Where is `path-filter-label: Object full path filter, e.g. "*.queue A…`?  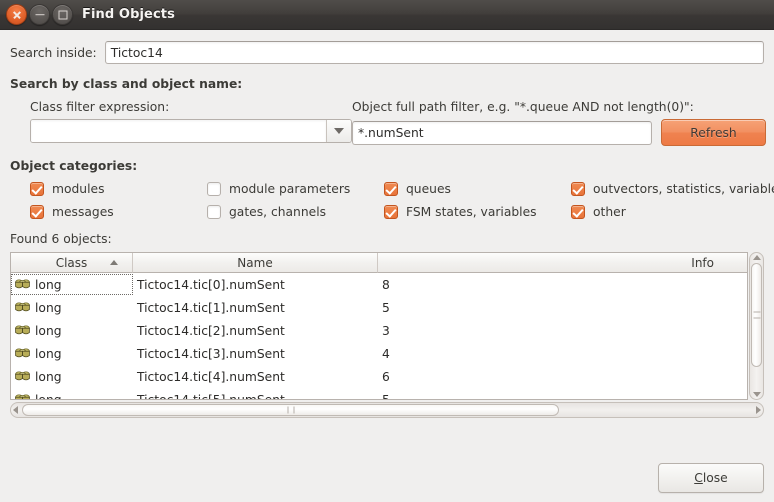 path-filter-label: Object full path filter, e.g. "*.queue A… is located at coordinates (523, 107).